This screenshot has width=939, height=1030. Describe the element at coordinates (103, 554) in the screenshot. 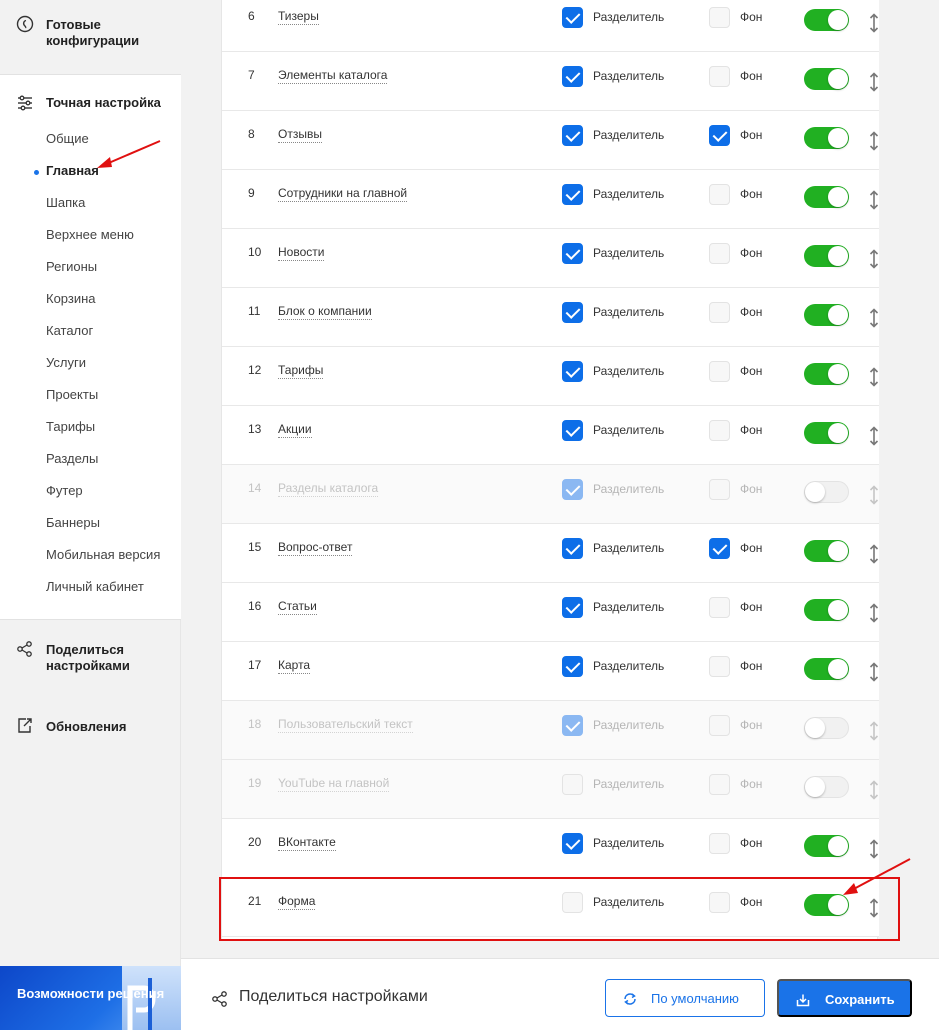

I see `sidebar-item-mobile: Мобильная версия` at that location.